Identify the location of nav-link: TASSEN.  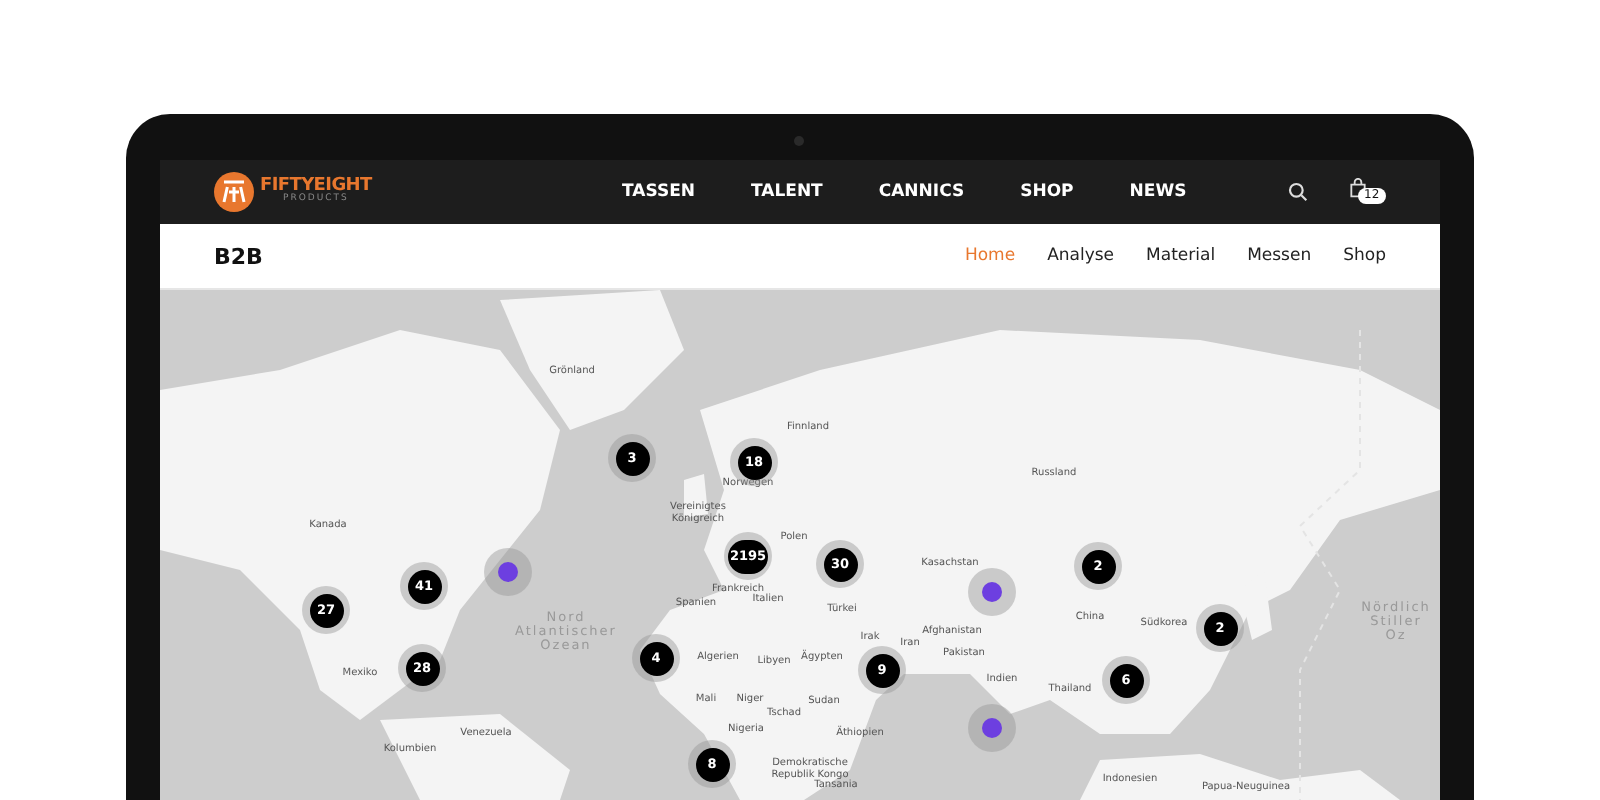
(658, 192).